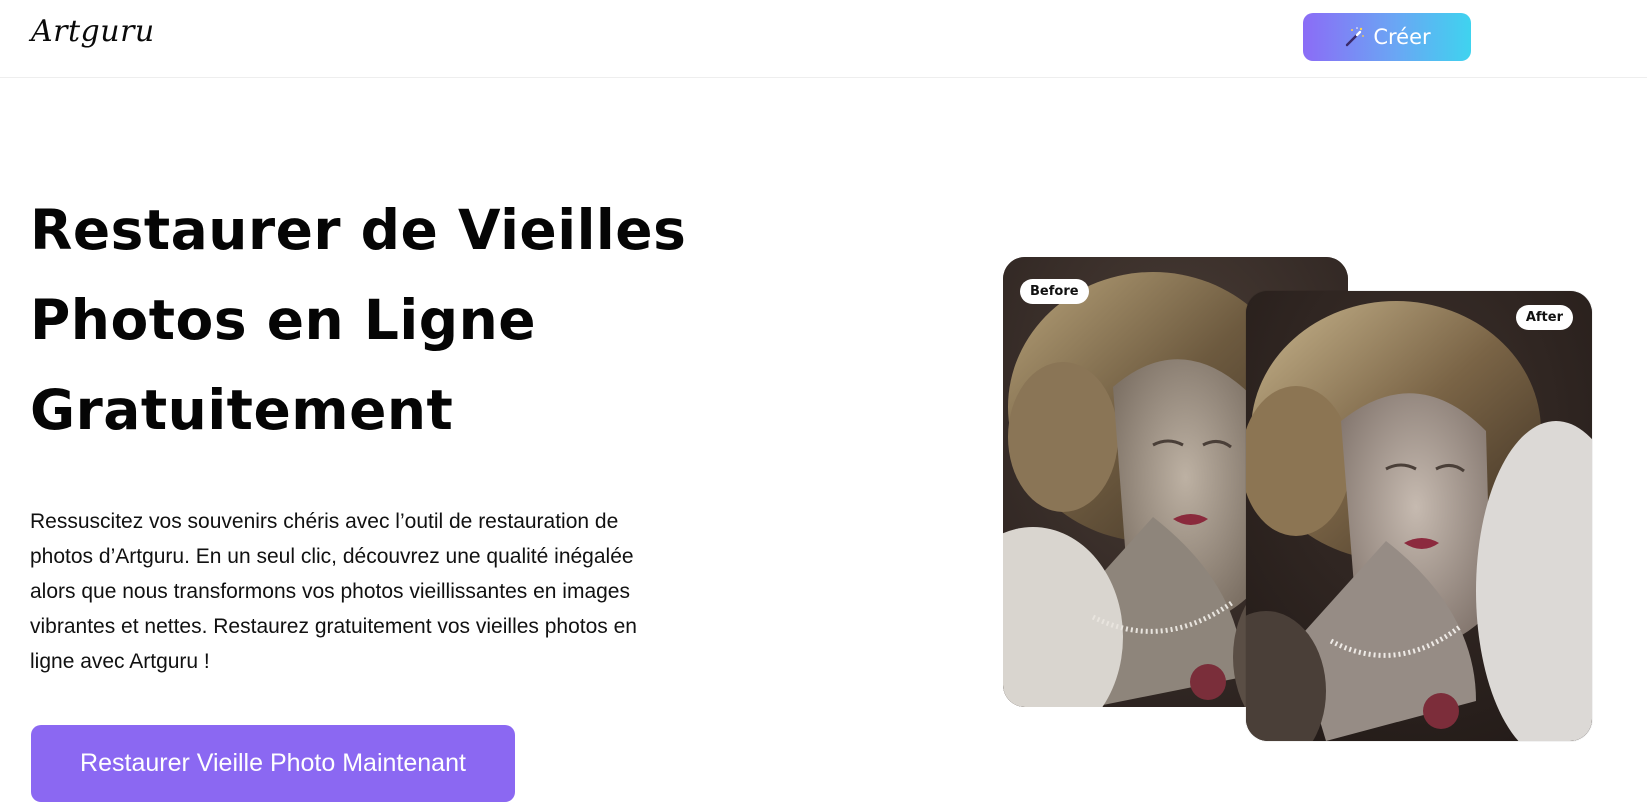 The height and width of the screenshot is (805, 1647). What do you see at coordinates (1544, 317) in the screenshot?
I see `after-label: After` at bounding box center [1544, 317].